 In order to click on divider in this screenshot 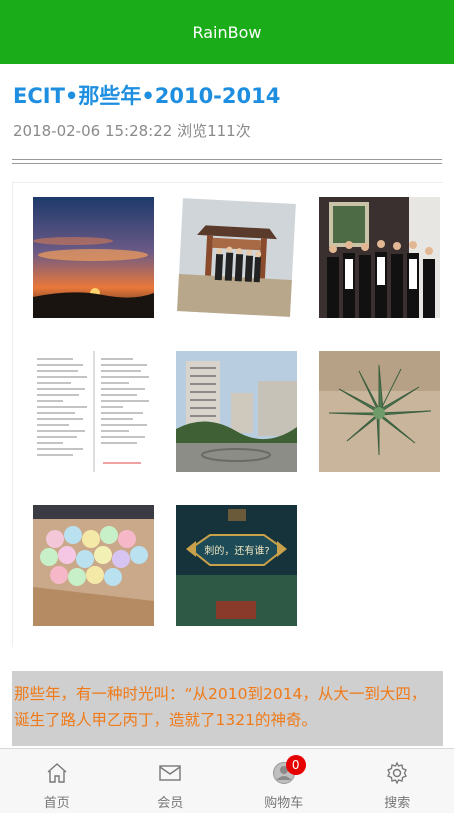, I will do `click(227, 161)`.